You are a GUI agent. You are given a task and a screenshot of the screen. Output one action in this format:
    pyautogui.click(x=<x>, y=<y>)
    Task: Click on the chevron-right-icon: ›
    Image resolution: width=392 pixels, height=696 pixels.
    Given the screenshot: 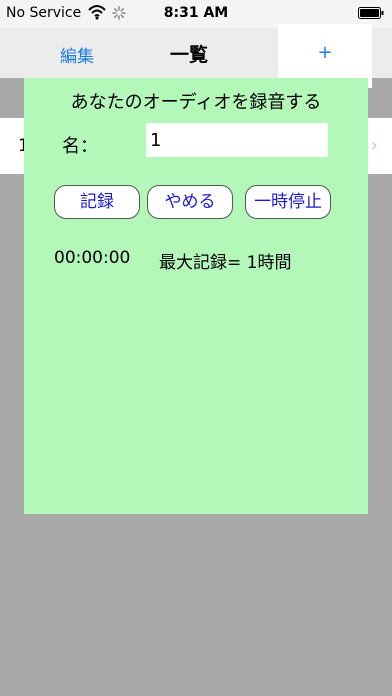 What is the action you would take?
    pyautogui.click(x=374, y=145)
    